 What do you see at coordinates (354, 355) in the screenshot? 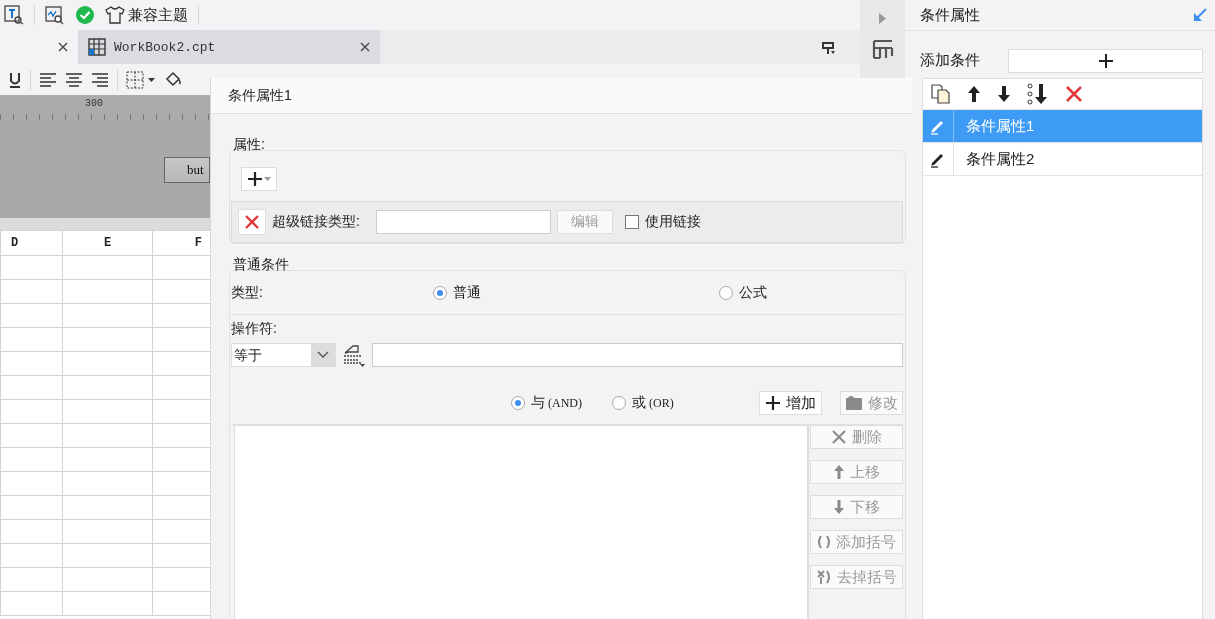
I see `value-type-icon` at bounding box center [354, 355].